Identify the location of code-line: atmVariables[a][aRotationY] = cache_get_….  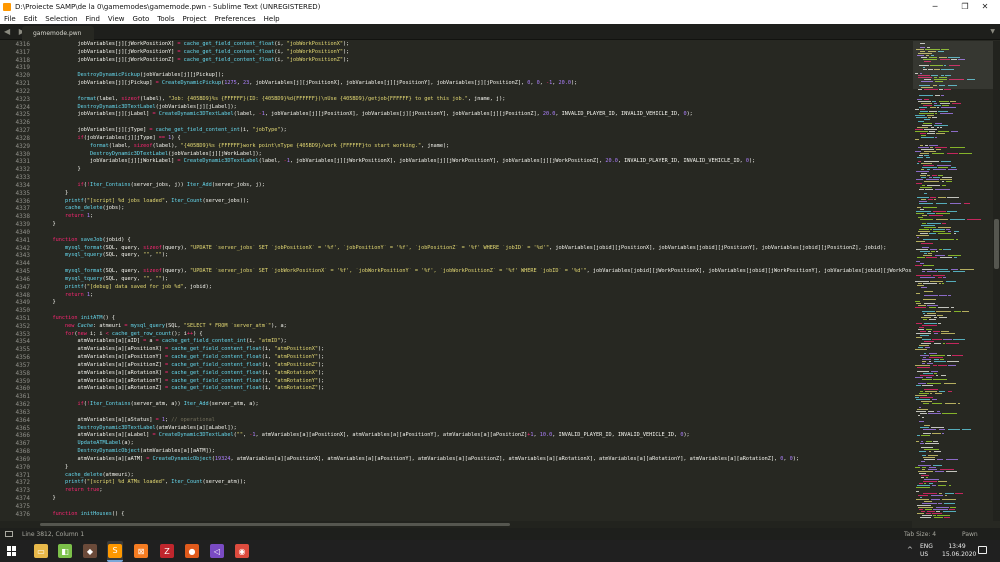
(476, 382).